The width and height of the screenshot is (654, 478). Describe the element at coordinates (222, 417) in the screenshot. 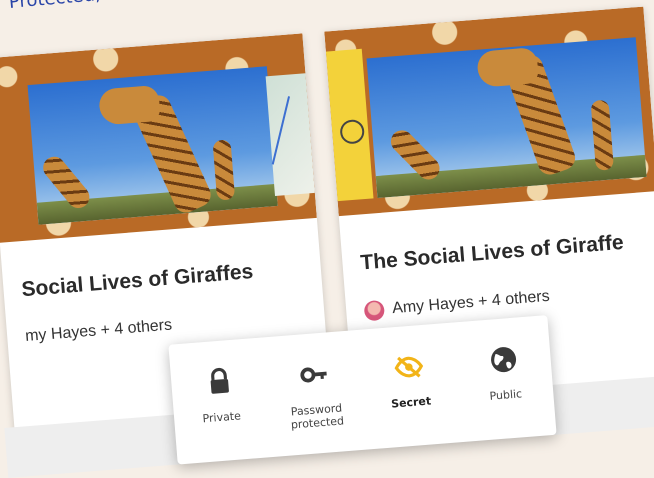

I see `option-label: Private` at that location.